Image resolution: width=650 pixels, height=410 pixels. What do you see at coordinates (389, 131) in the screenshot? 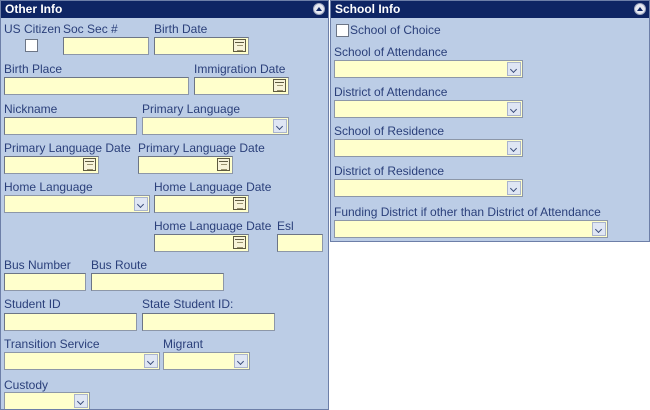
I see `school-of-residence-label: School of Residence` at bounding box center [389, 131].